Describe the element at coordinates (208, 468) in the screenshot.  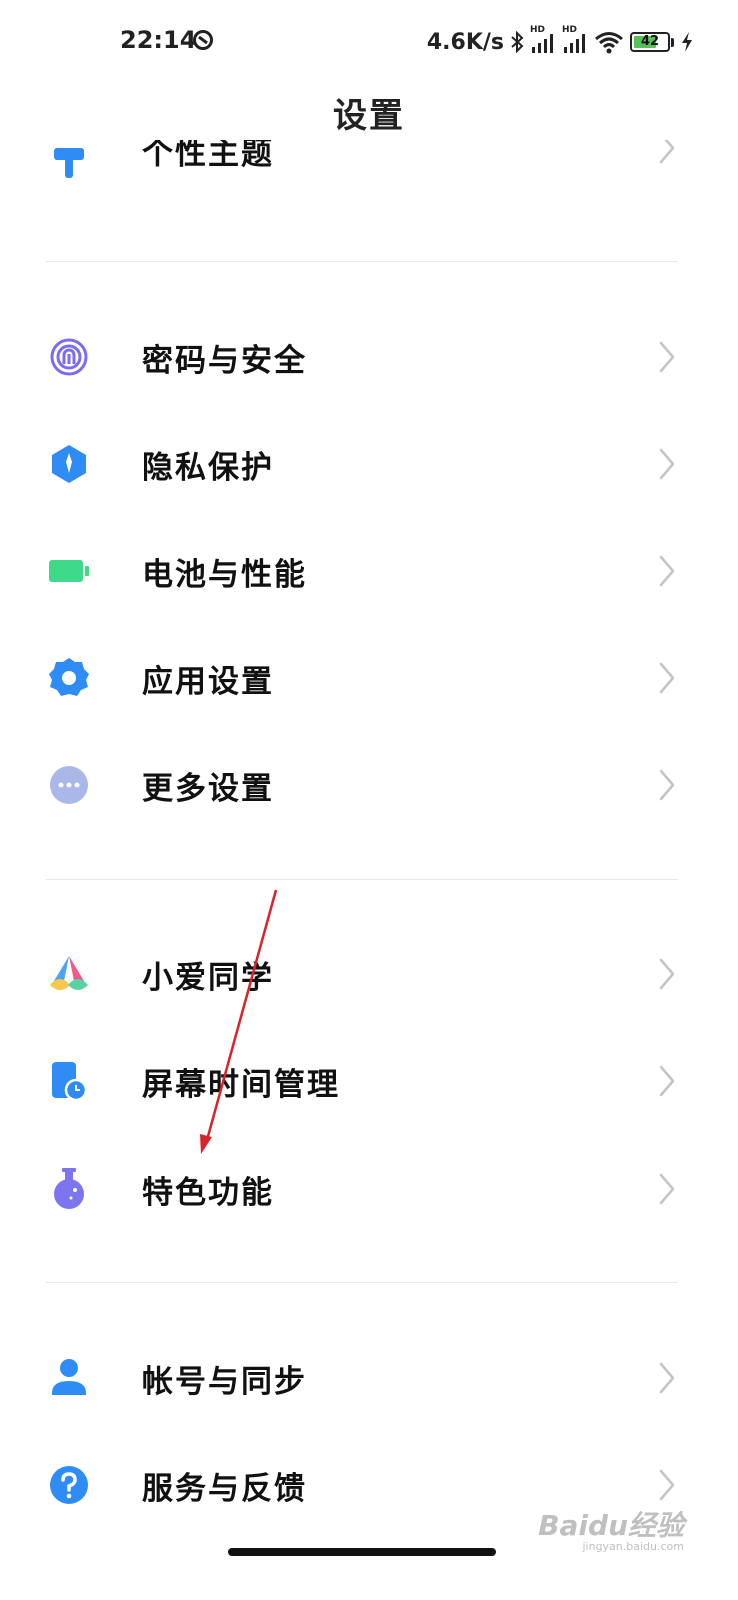
I see `settings-item-label: 隐私保护` at that location.